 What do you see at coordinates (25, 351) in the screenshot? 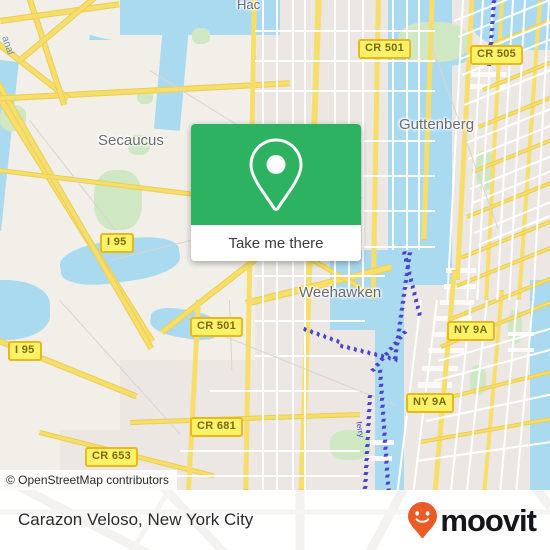
I see `road-shield-i95-b: I 95` at bounding box center [25, 351].